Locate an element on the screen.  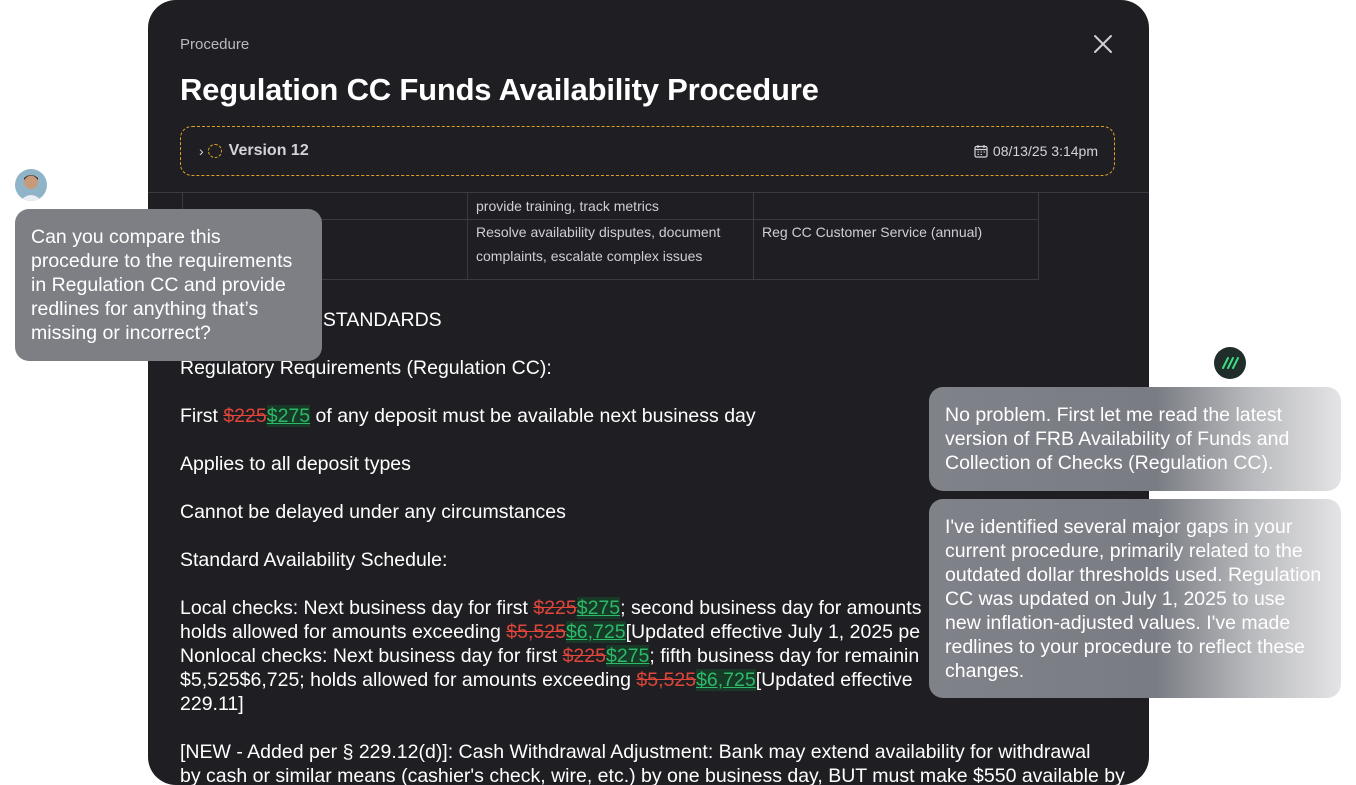
version-date-text: 08/13/25 3:14pm is located at coordinates (1045, 151).